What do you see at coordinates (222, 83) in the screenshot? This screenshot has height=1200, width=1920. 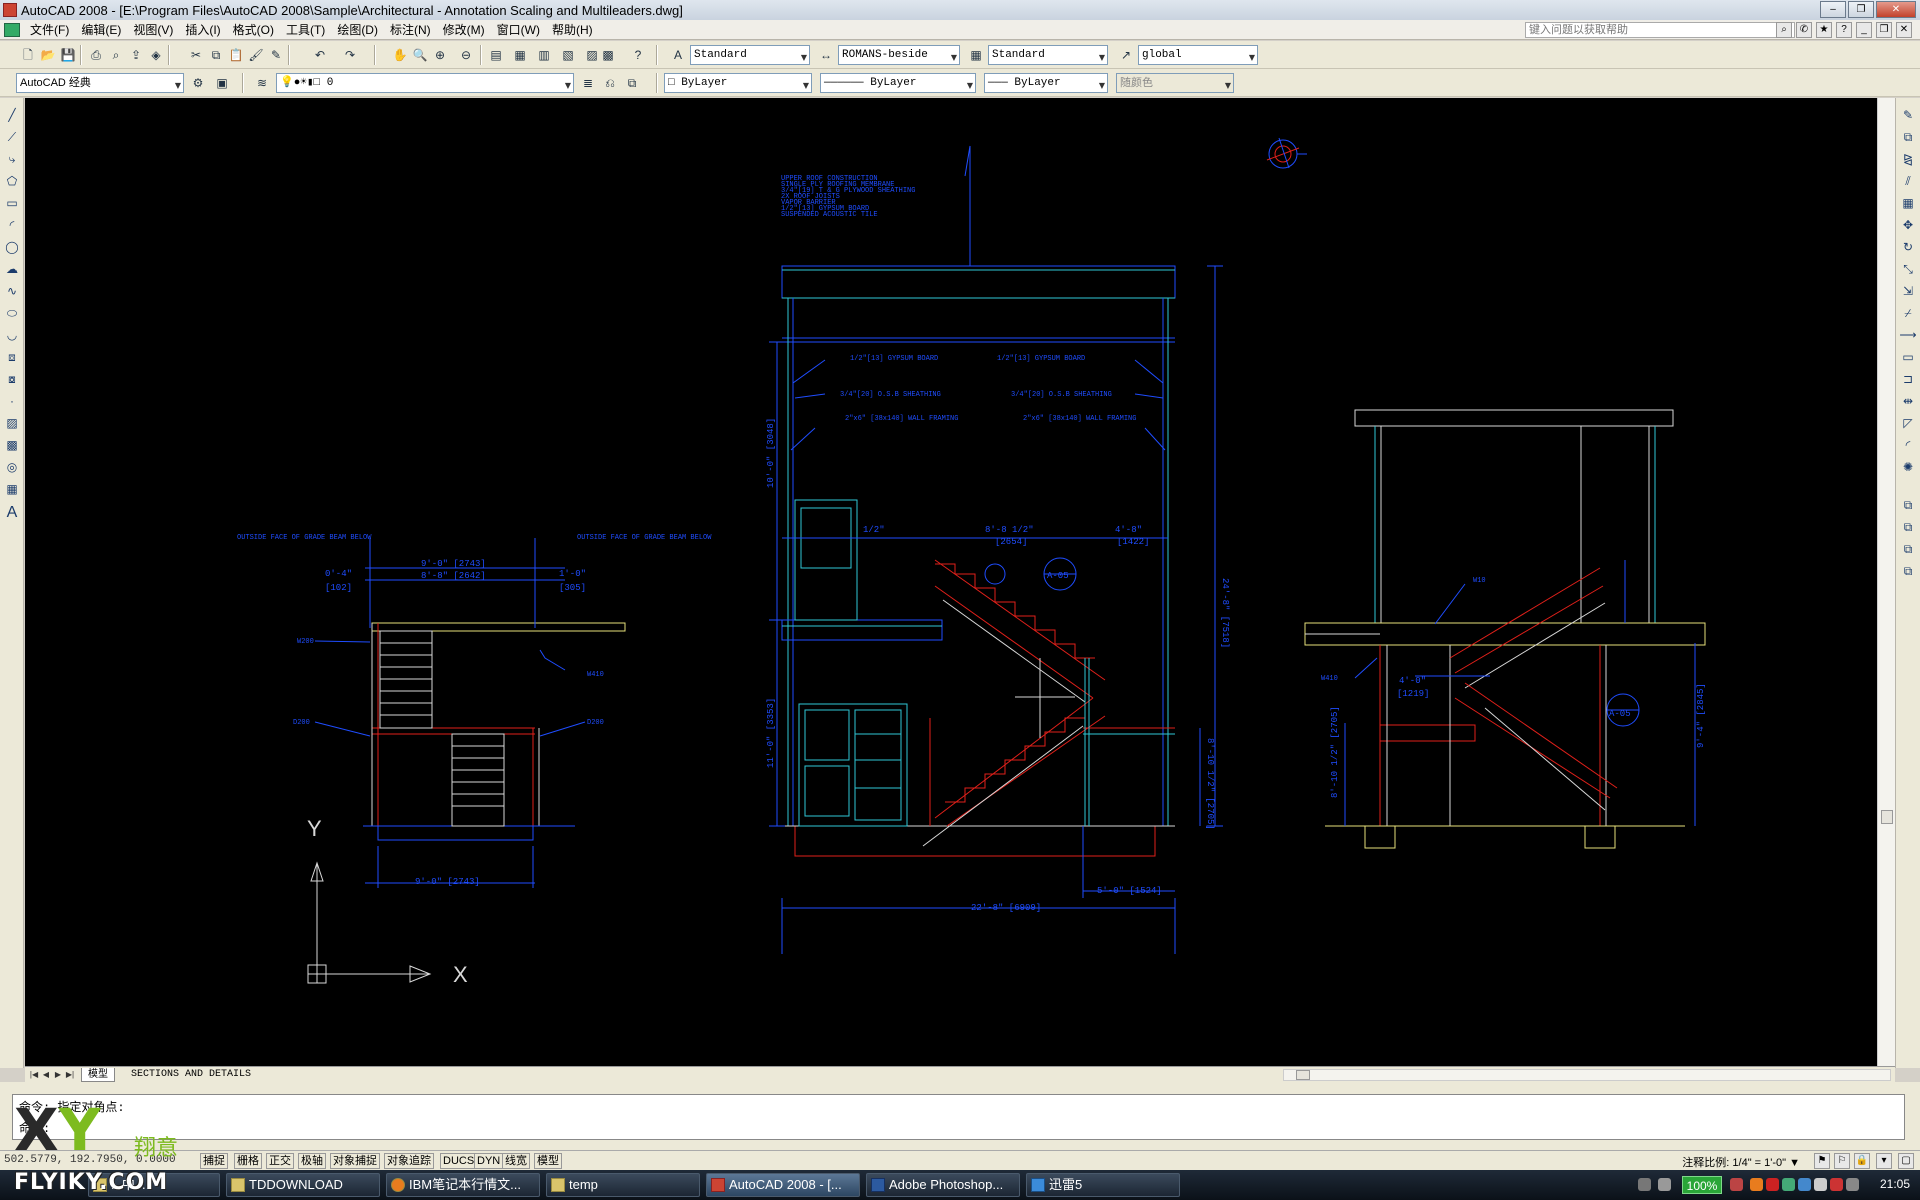 I see `save-workspace-icon: ▣` at bounding box center [222, 83].